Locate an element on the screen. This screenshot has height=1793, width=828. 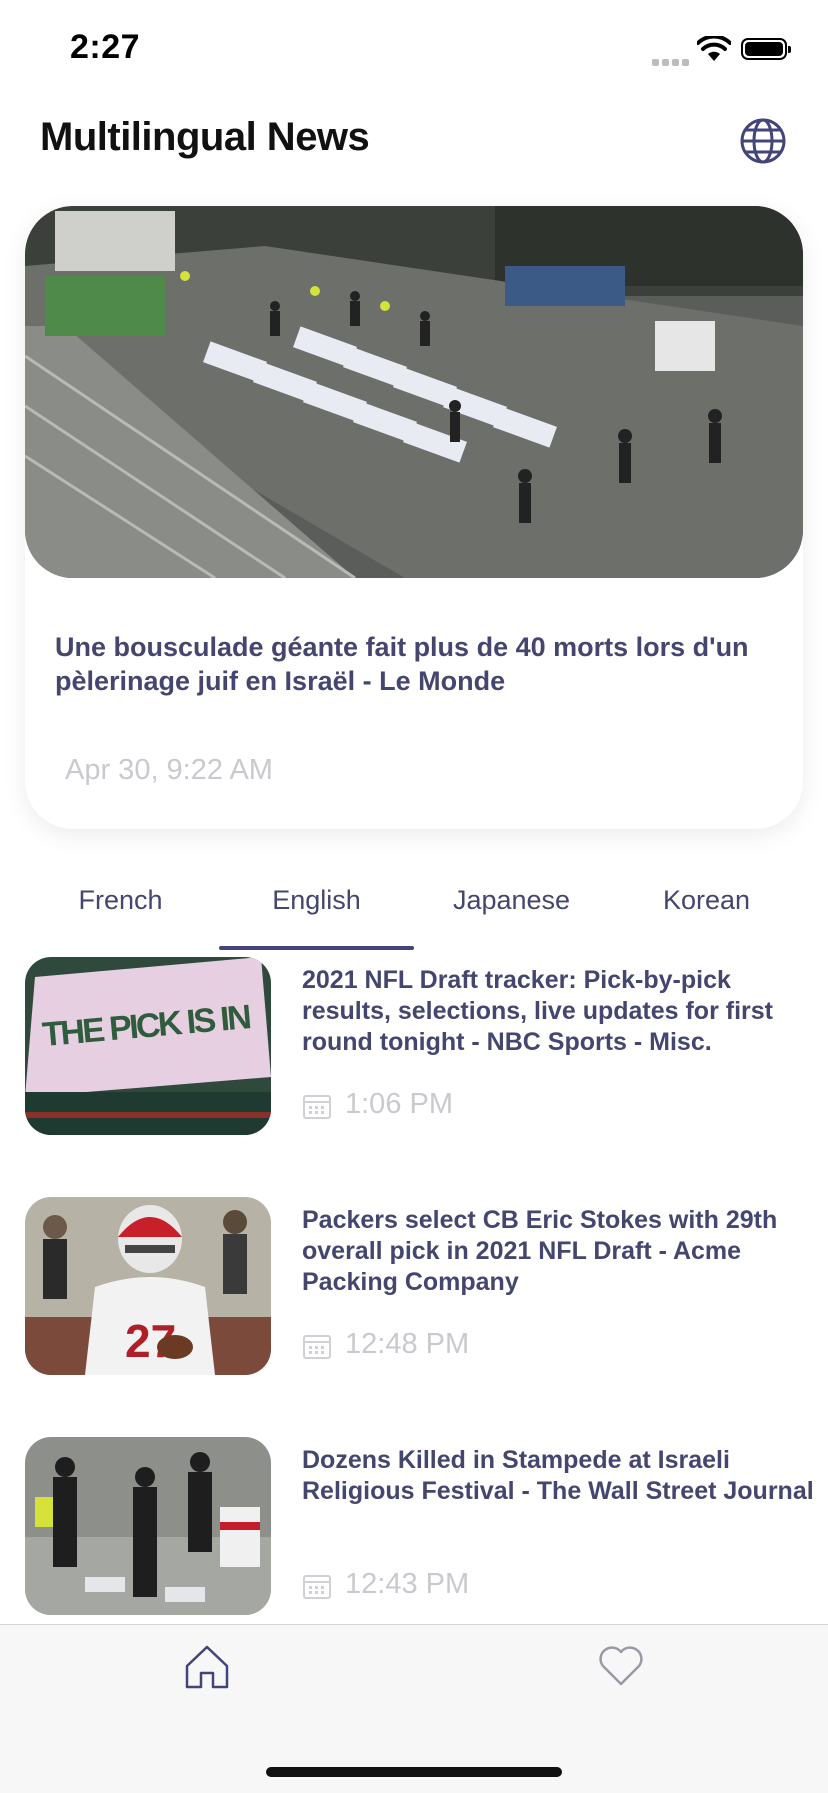
tab-japanese: Japanese is located at coordinates (511, 900).